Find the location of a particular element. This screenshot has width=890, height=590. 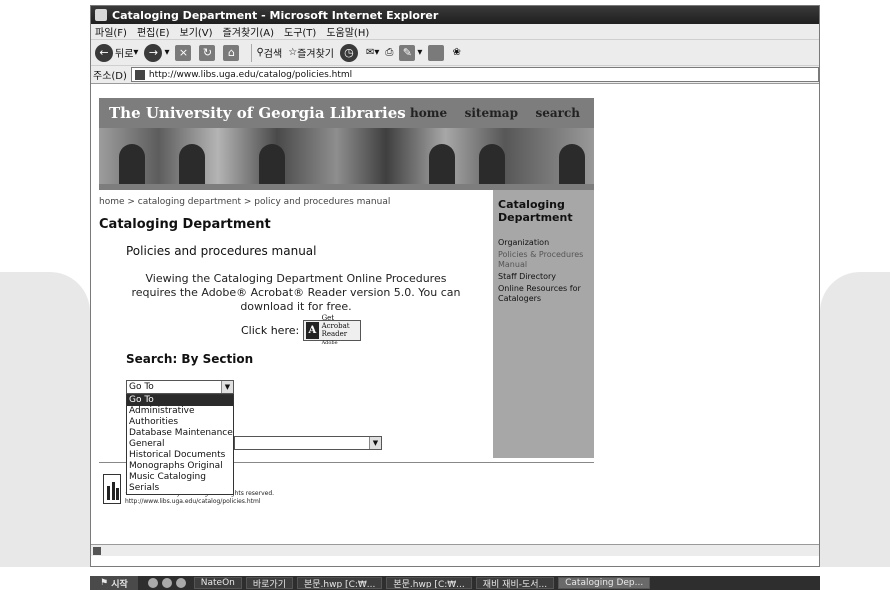

dropdown-option: Authorities is located at coordinates (180, 422).